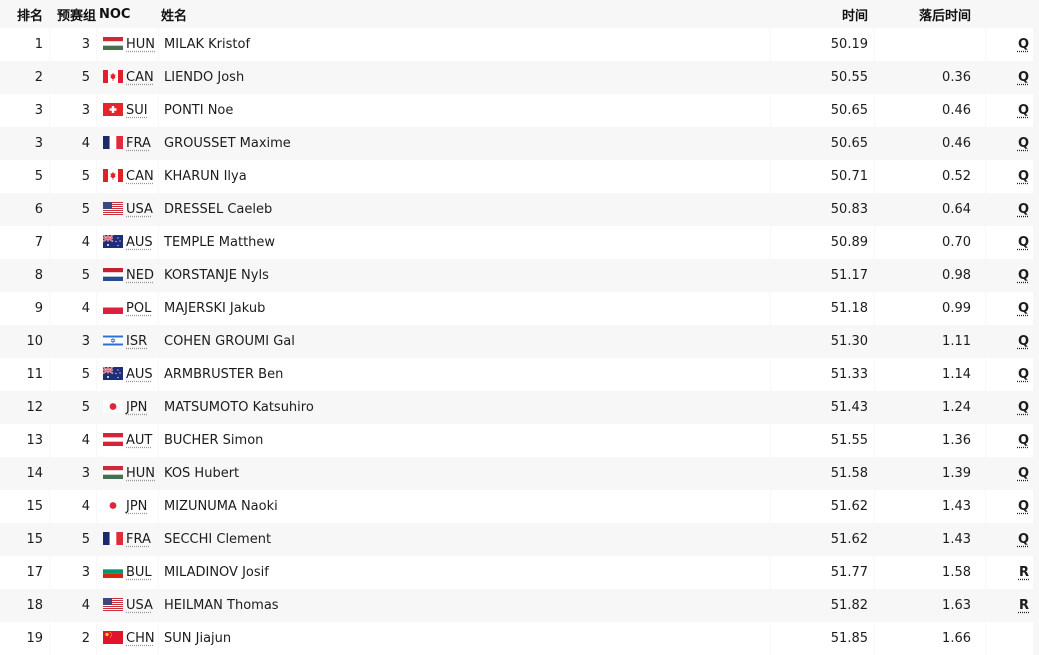 The width and height of the screenshot is (1039, 655). Describe the element at coordinates (930, 374) in the screenshot. I see `time-behind-cell: 1.14` at that location.